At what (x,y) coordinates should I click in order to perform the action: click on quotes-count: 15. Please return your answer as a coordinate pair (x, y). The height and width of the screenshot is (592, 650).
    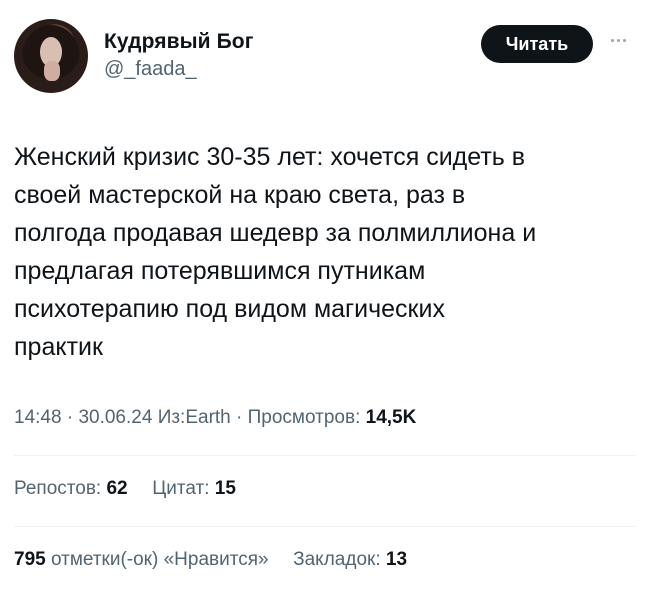
    Looking at the image, I should click on (225, 488).